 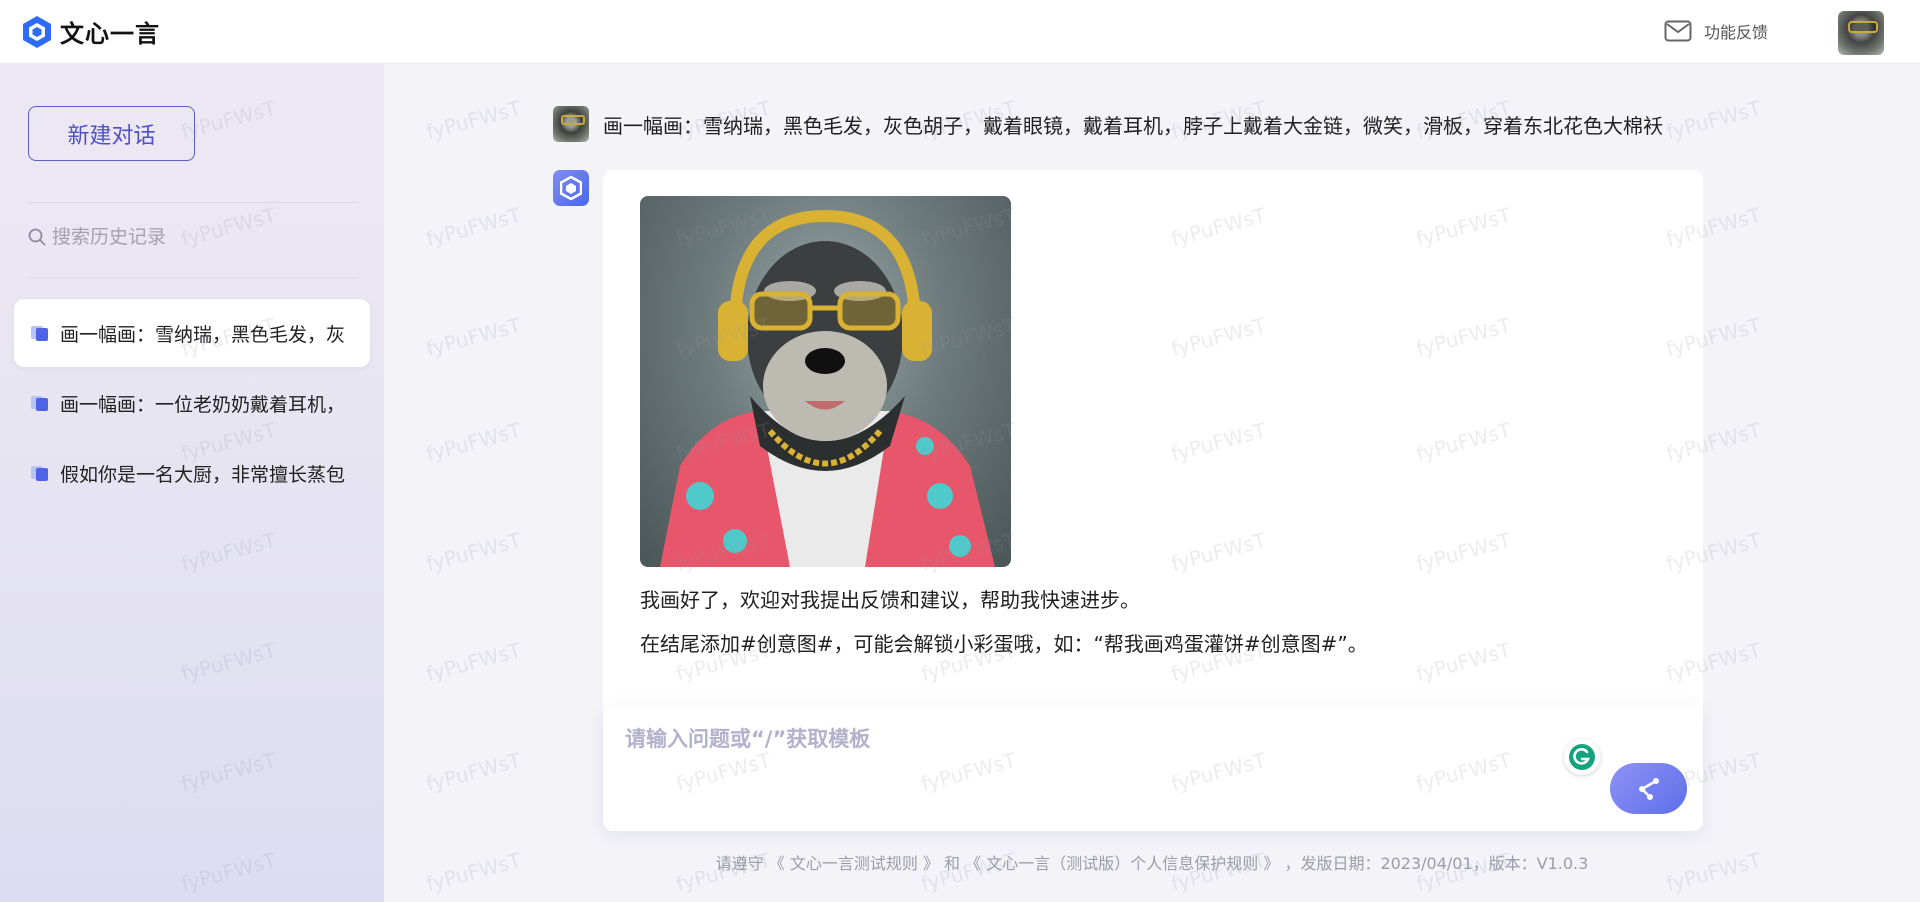 I want to click on feedback-link: 功能反馈, so click(x=1716, y=31).